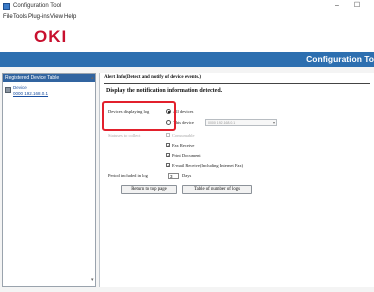 Image resolution: width=374 pixels, height=292 pixels. What do you see at coordinates (37, 6) in the screenshot?
I see `window-title: Configuration Tool` at bounding box center [37, 6].